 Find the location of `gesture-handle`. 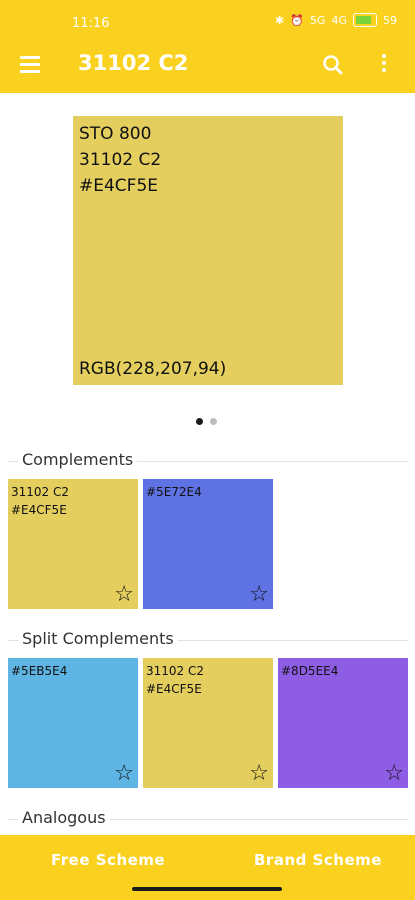

gesture-handle is located at coordinates (207, 889).